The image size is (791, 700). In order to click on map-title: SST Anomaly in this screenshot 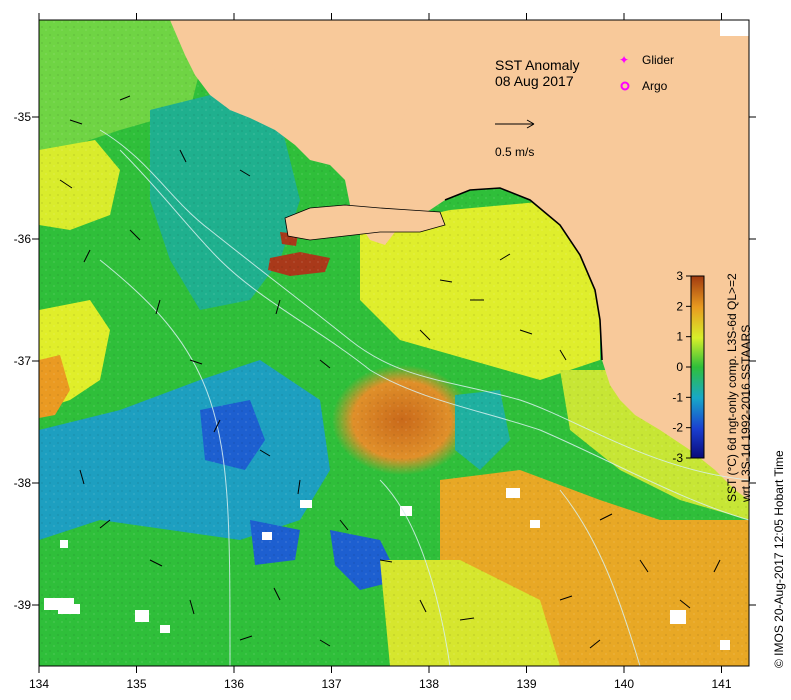, I will do `click(537, 65)`.